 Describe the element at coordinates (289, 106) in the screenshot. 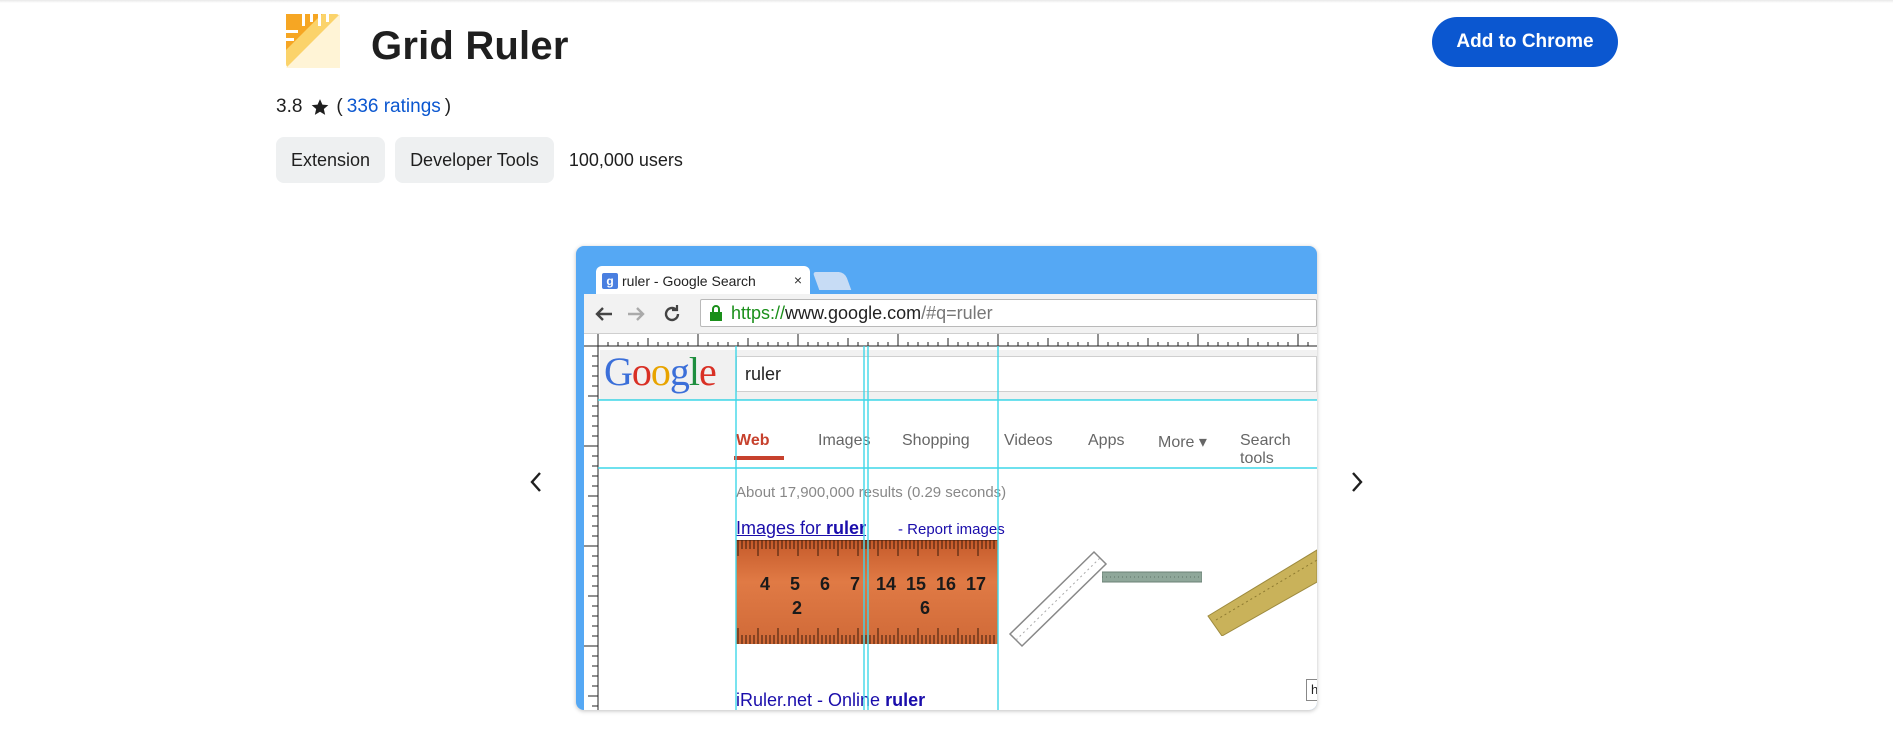

I see `rating-value: 3.8` at that location.